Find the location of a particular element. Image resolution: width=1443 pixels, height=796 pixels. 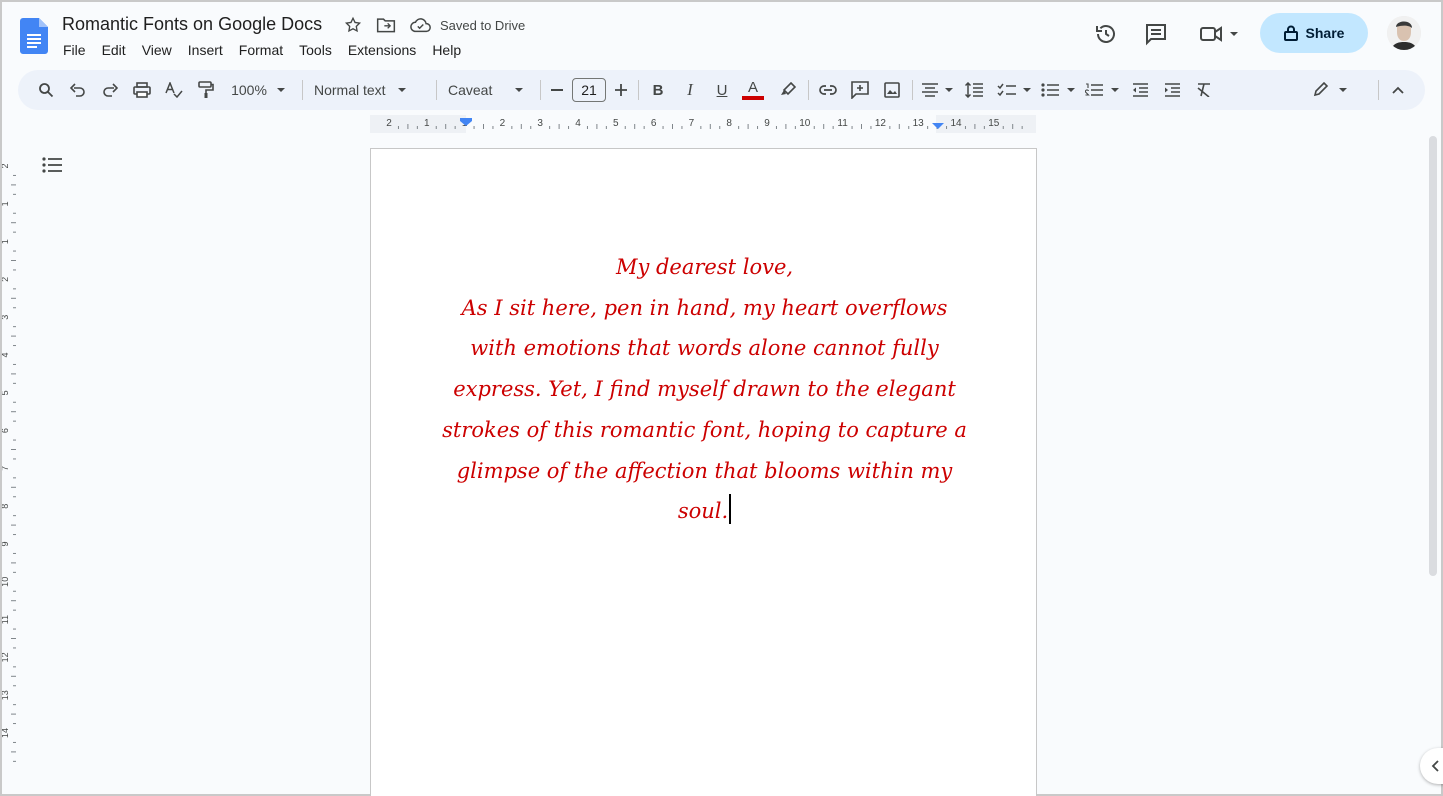

zoom-select: 100% is located at coordinates (259, 90).